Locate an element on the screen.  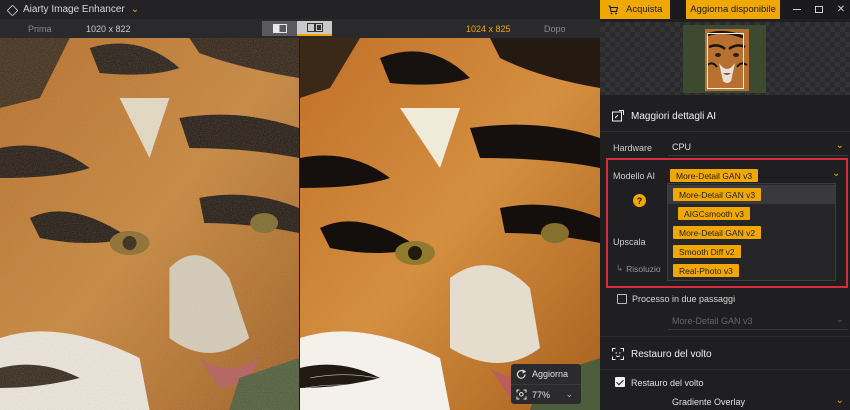
close-icon: ✕ is located at coordinates (841, 9).